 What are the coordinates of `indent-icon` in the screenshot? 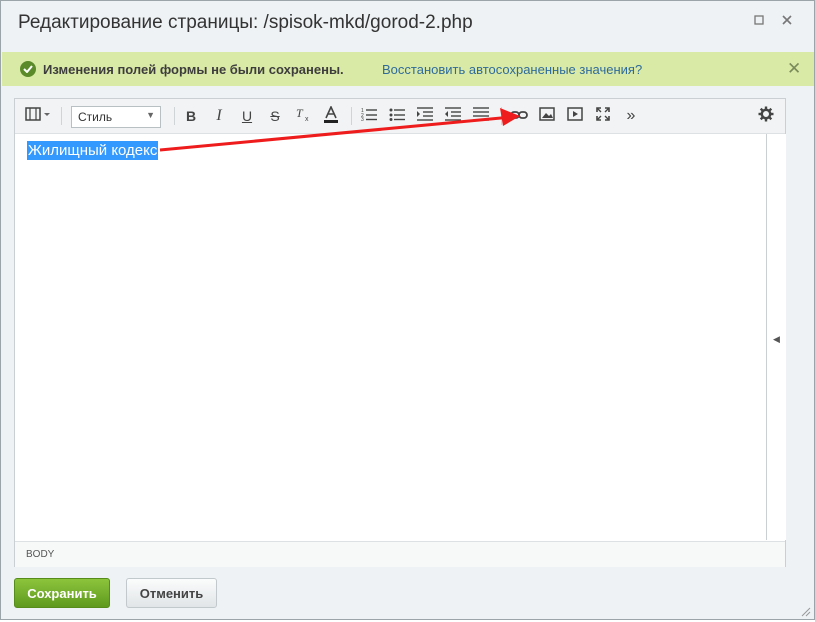 It's located at (425, 116).